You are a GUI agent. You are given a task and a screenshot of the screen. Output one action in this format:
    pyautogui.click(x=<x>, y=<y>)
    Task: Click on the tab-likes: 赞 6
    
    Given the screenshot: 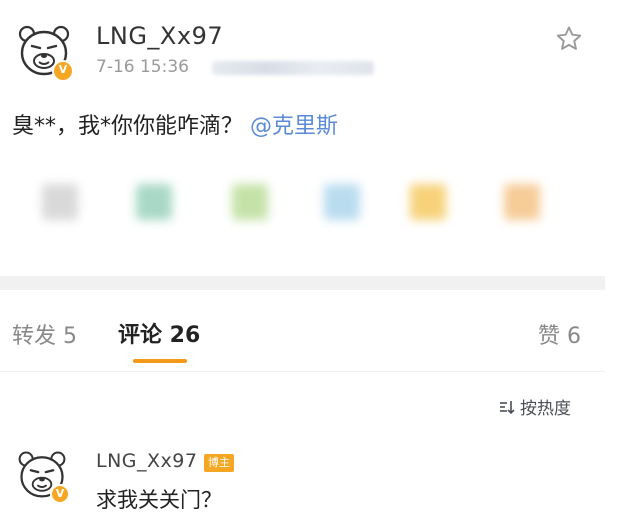 What is the action you would take?
    pyautogui.click(x=559, y=334)
    